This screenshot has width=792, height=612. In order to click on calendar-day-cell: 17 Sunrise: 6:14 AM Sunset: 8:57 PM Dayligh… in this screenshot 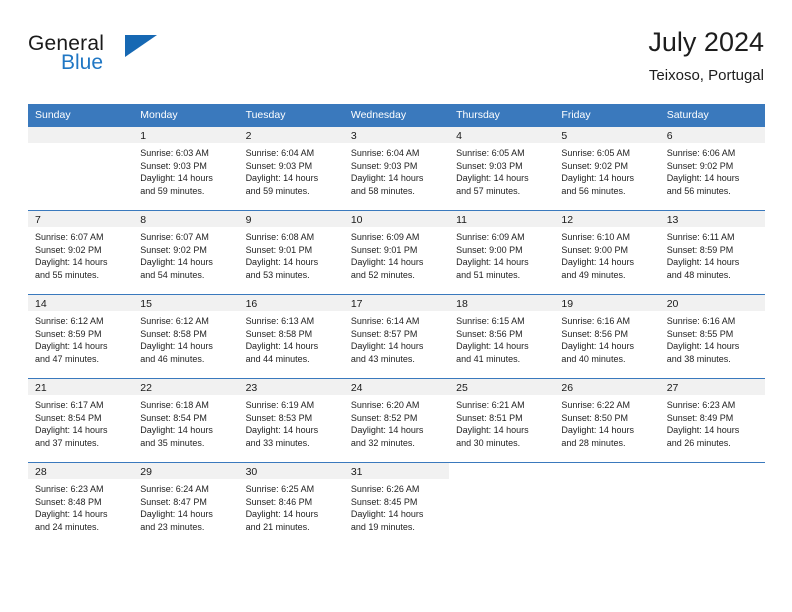, I will do `click(396, 336)`.